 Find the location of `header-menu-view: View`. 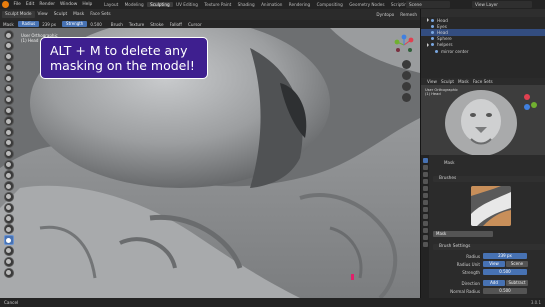

header-menu-view: View is located at coordinates (43, 14).